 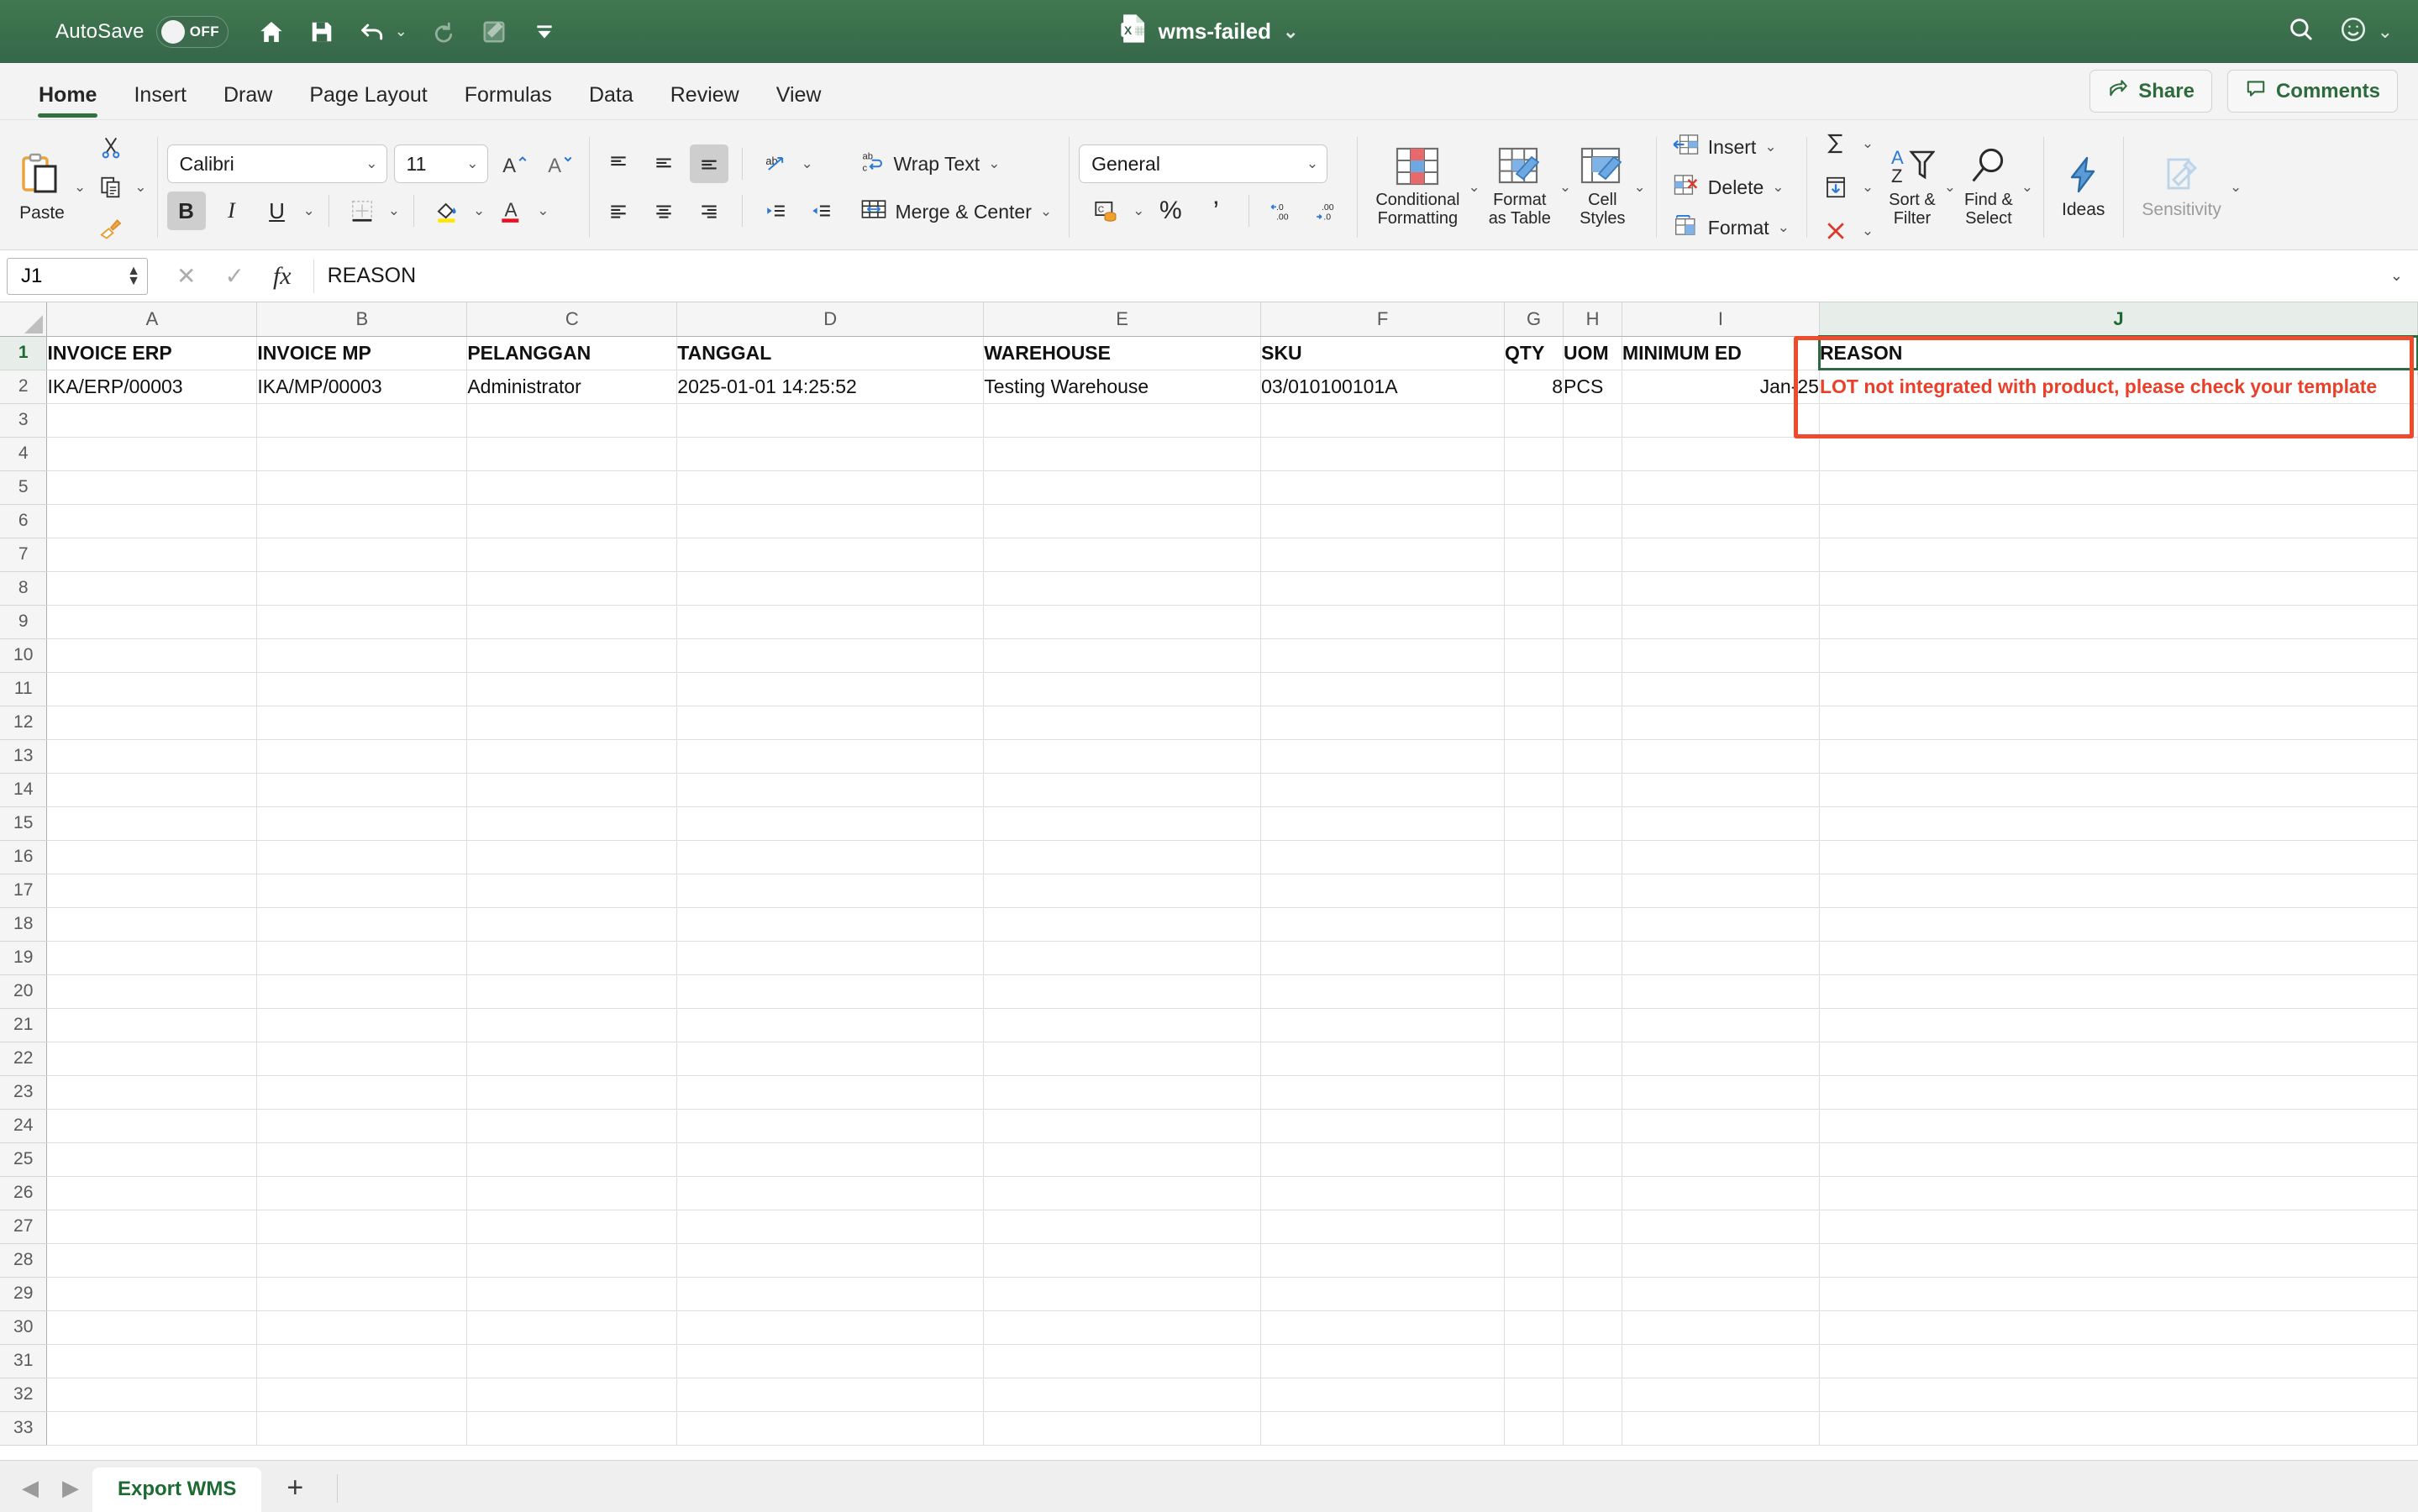 What do you see at coordinates (1721, 588) in the screenshot?
I see `cell-i8` at bounding box center [1721, 588].